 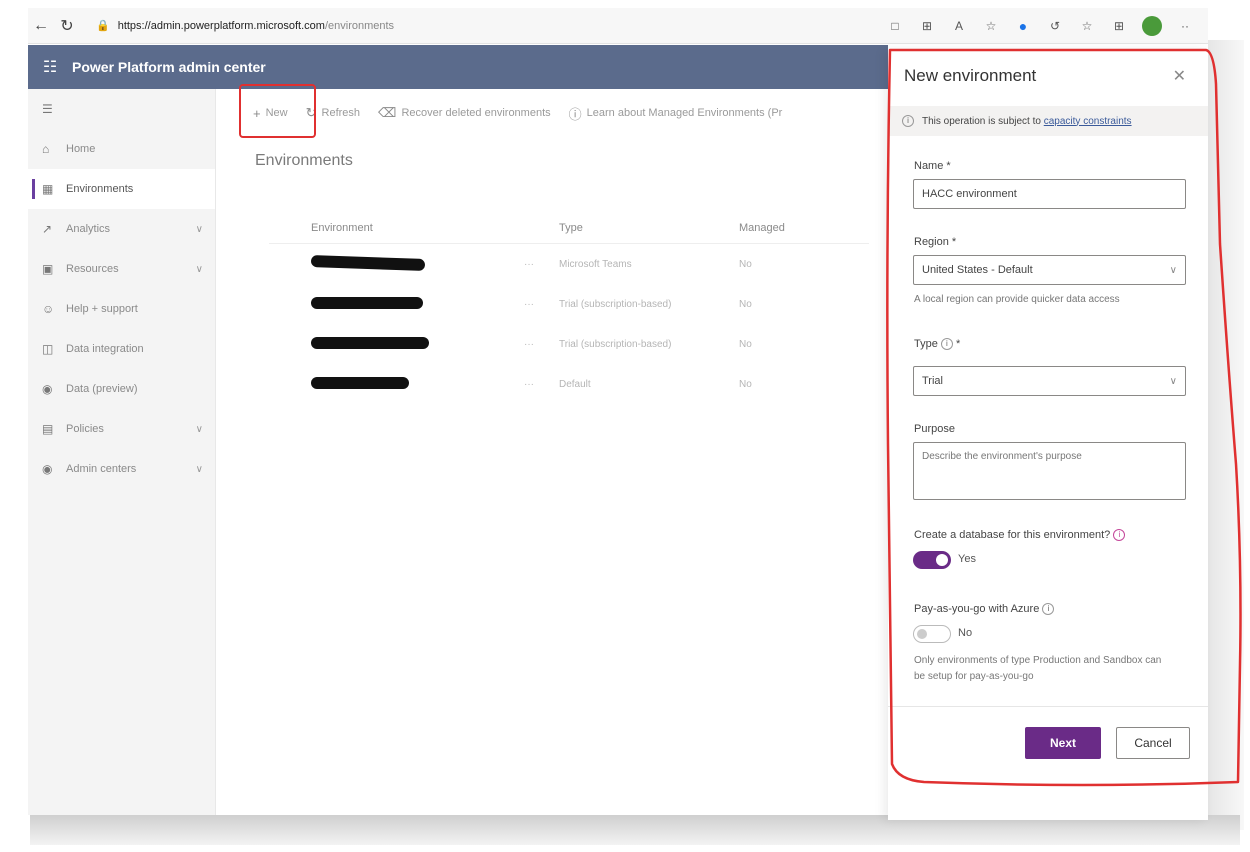 I want to click on policies-icon: ▤, so click(x=48, y=429).